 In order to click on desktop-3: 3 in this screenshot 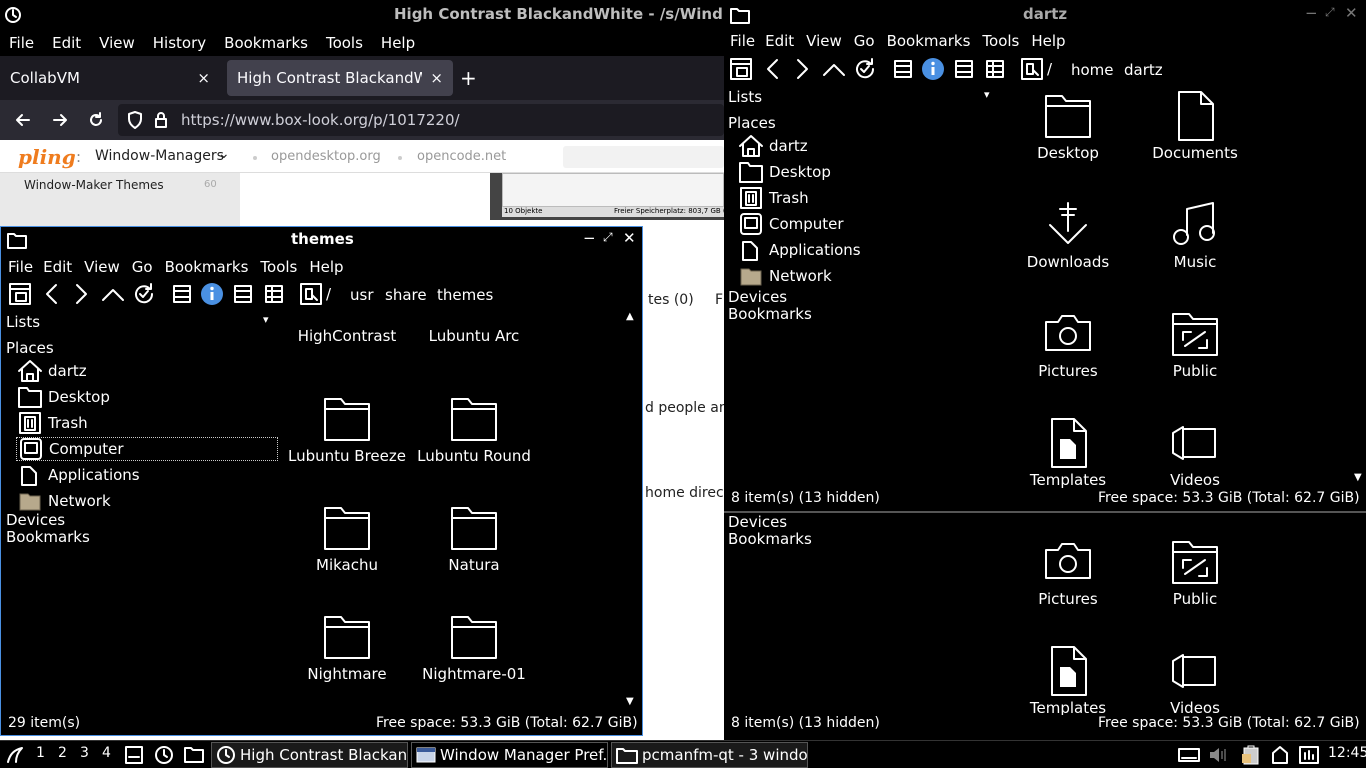, I will do `click(84, 753)`.